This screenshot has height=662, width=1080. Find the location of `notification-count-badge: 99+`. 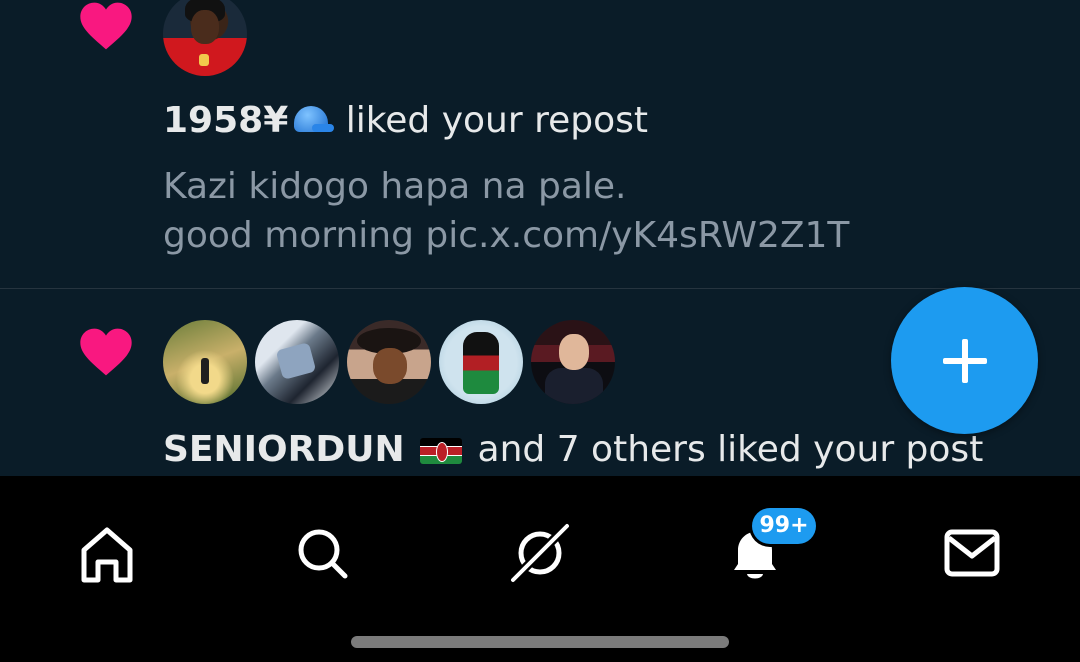

notification-count-badge: 99+ is located at coordinates (784, 526).